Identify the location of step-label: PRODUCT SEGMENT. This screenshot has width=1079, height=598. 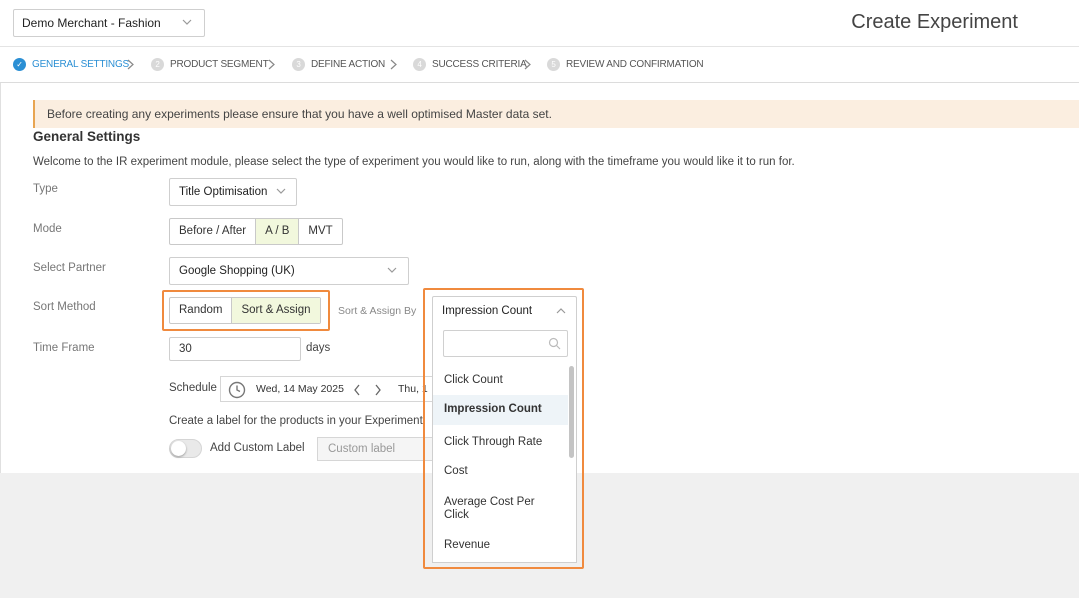
(219, 64).